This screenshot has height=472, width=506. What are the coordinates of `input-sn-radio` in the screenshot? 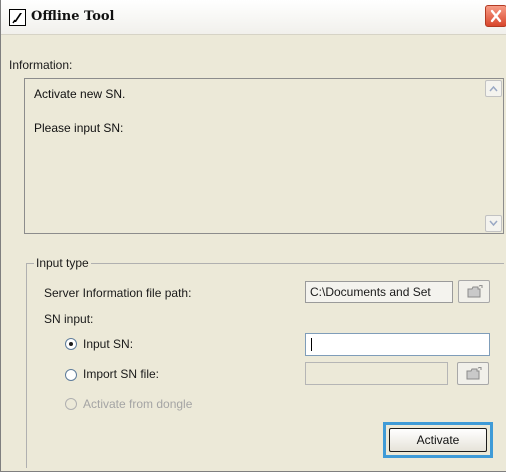 It's located at (71, 344).